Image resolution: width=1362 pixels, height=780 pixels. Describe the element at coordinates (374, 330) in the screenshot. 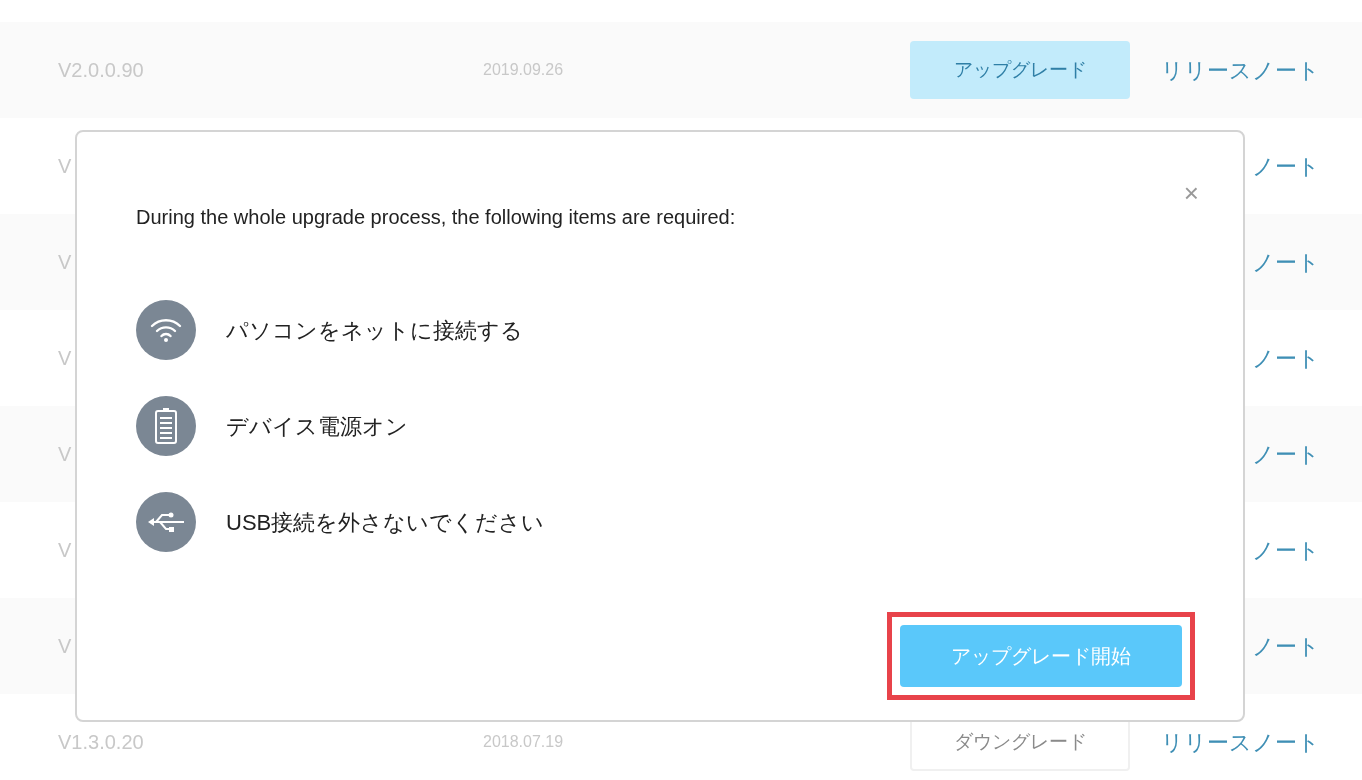

I see `requirement-text: パソコンをネットに接続する` at that location.